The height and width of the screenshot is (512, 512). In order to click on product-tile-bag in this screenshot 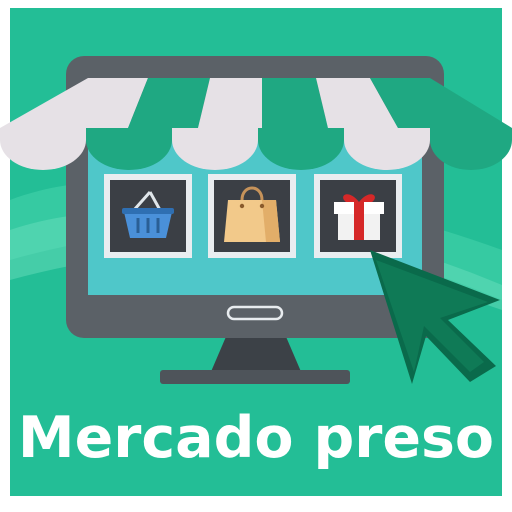, I will do `click(252, 216)`.